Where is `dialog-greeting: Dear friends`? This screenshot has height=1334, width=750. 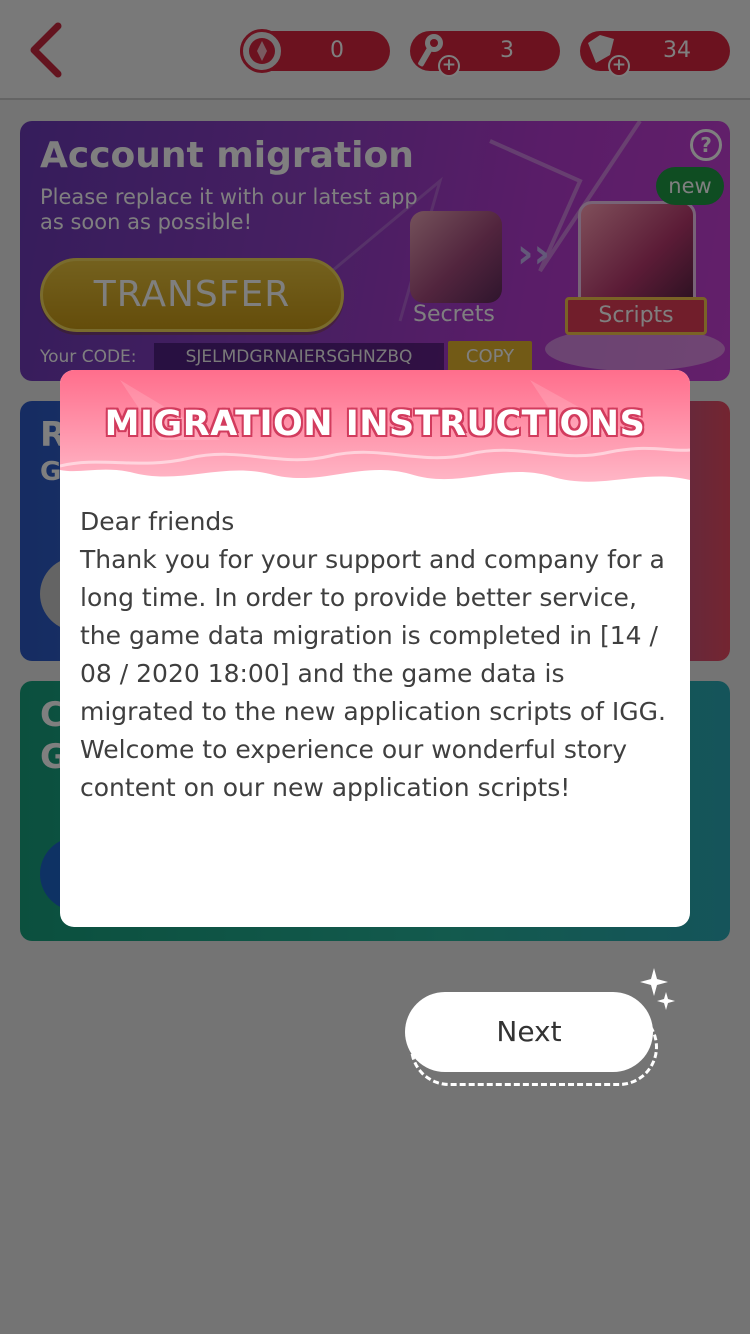
dialog-greeting: Dear friends is located at coordinates (157, 521).